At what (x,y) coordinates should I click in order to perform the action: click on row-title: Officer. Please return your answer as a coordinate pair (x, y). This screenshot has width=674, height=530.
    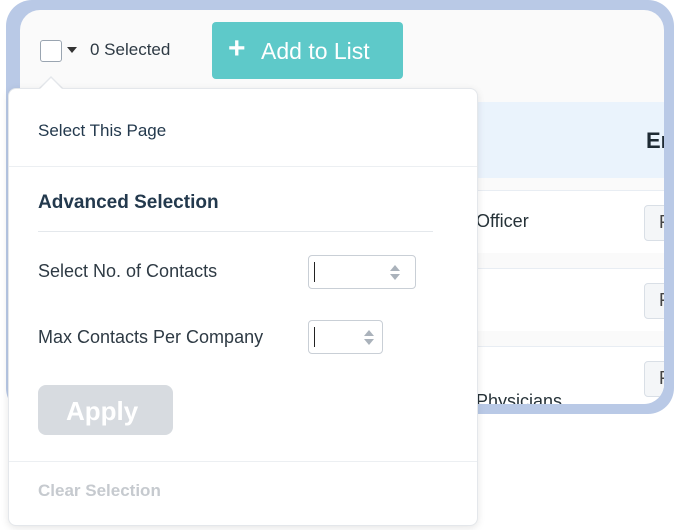
    Looking at the image, I should click on (502, 221).